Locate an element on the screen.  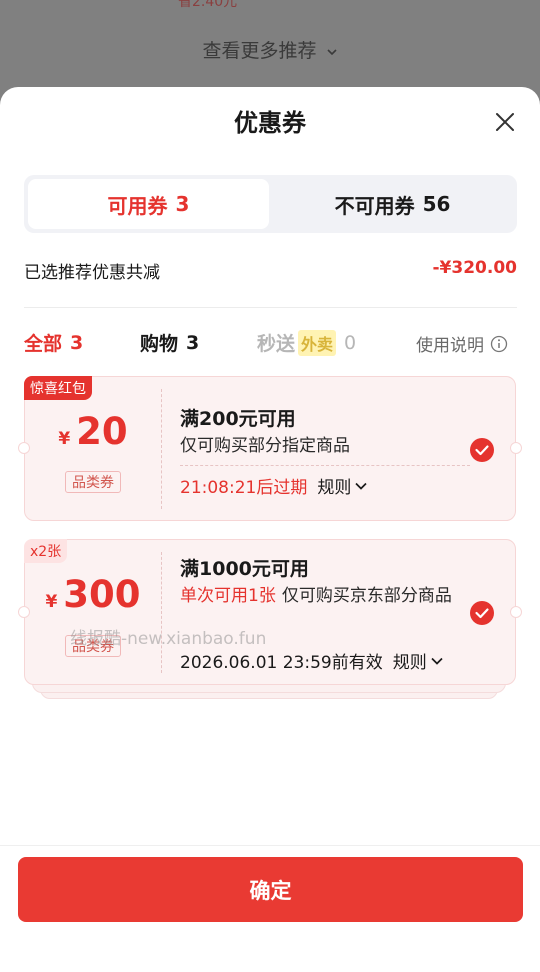
coupon-expiry: 2026.06.01 23:59前有效 规则 is located at coordinates (312, 660).